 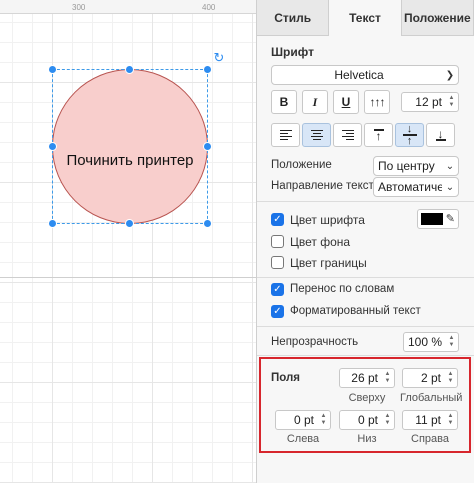 I want to click on align-right-icon, so click(x=347, y=135).